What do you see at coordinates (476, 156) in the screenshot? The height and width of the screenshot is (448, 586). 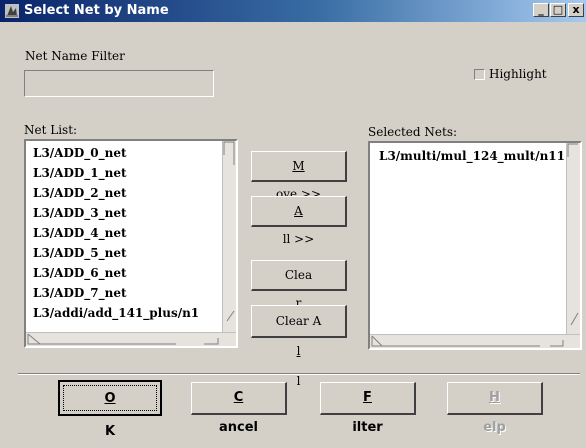 I see `list-item: L3/multi/mul_124_mult/n111` at bounding box center [476, 156].